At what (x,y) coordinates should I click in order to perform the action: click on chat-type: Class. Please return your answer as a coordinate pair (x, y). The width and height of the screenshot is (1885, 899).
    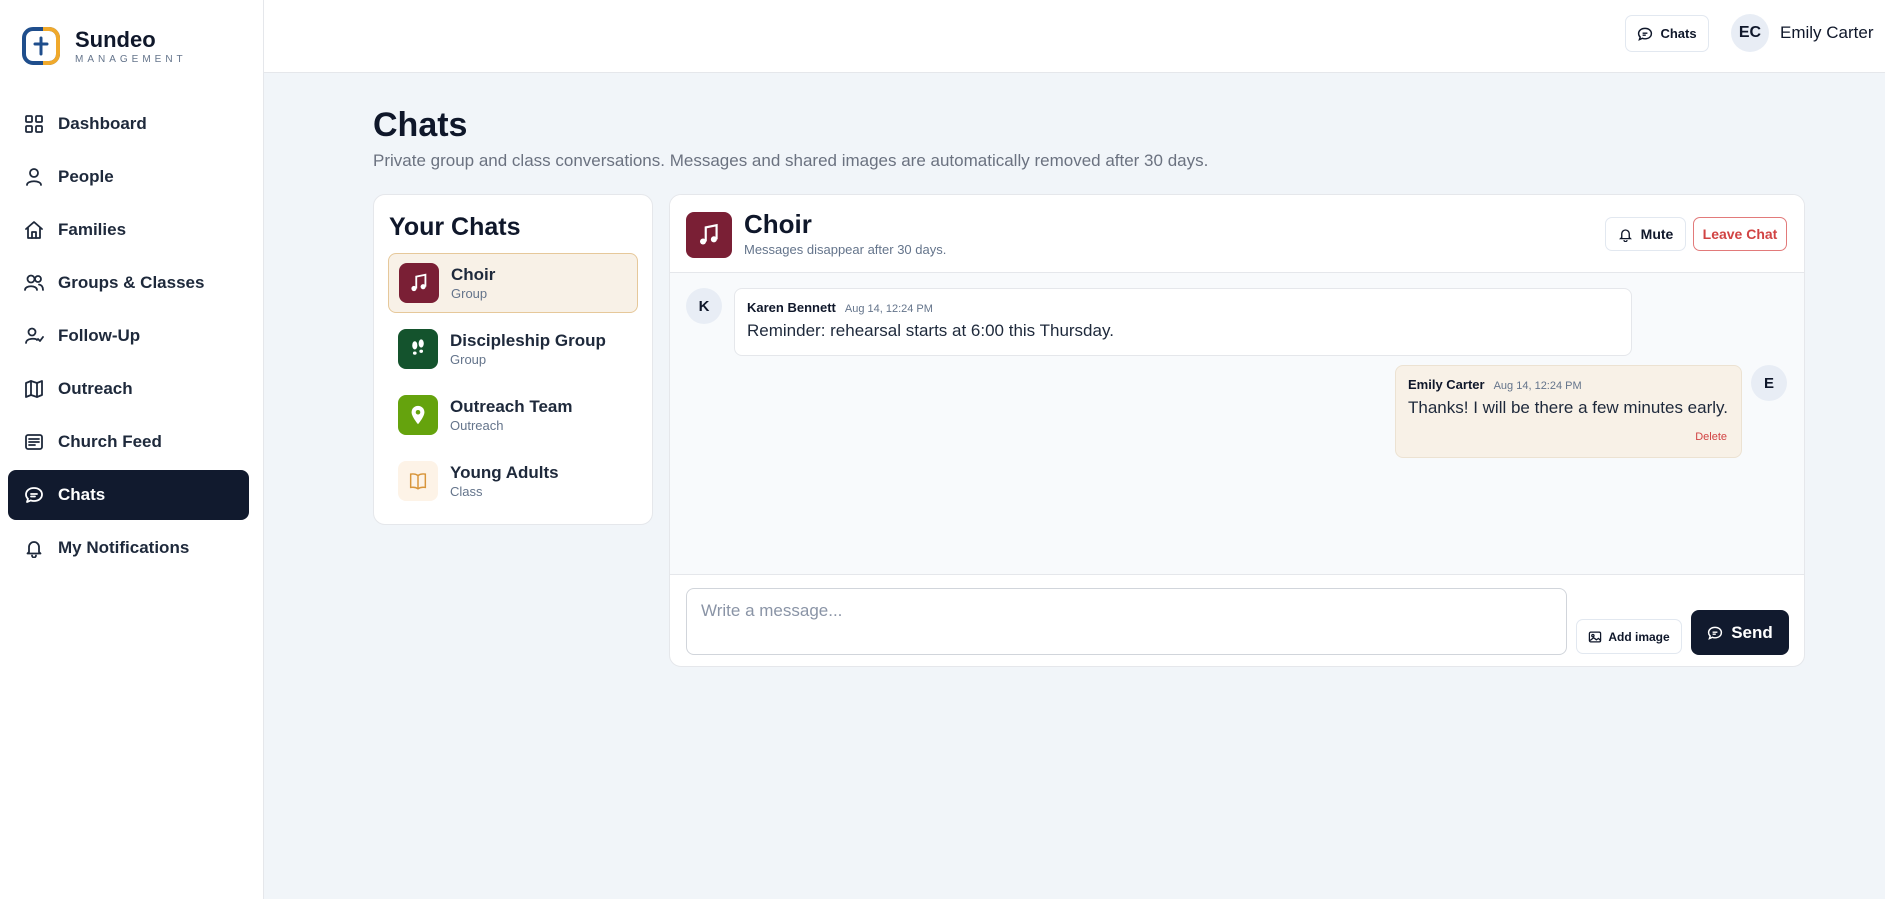
    Looking at the image, I should click on (466, 491).